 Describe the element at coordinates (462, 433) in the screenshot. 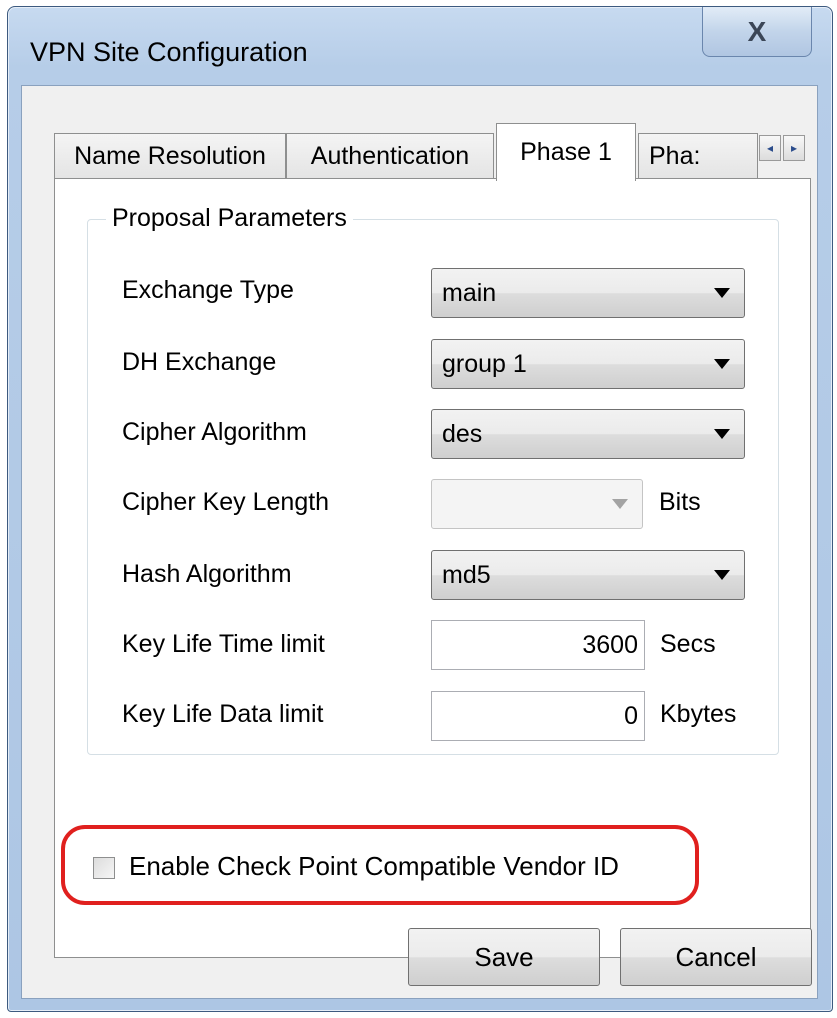

I see `cipher-algorithm-value: des` at that location.